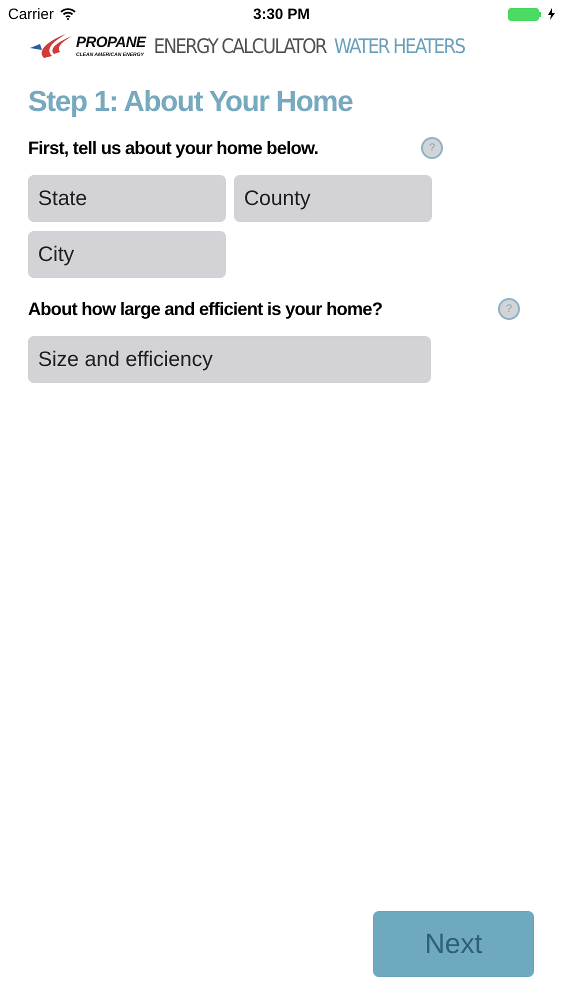  What do you see at coordinates (68, 14) in the screenshot?
I see `wifi-icon` at bounding box center [68, 14].